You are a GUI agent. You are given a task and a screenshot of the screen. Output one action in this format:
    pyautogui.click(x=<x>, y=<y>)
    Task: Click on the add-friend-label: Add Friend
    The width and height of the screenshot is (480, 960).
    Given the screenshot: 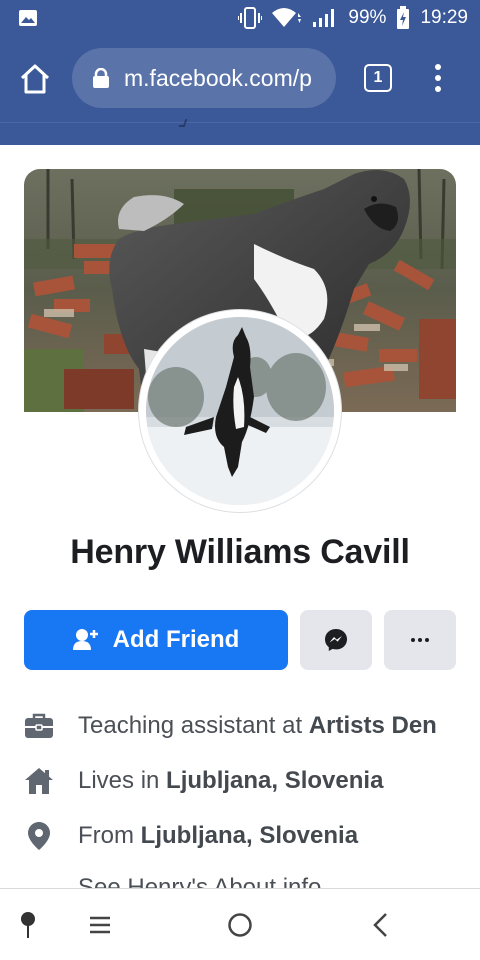 What is the action you would take?
    pyautogui.click(x=176, y=639)
    